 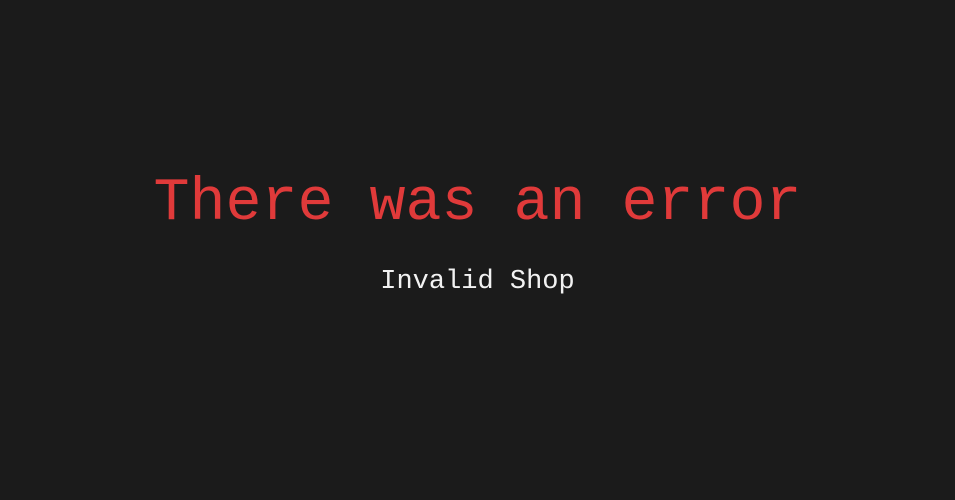 I want to click on error-title: There was an error, so click(x=477, y=204).